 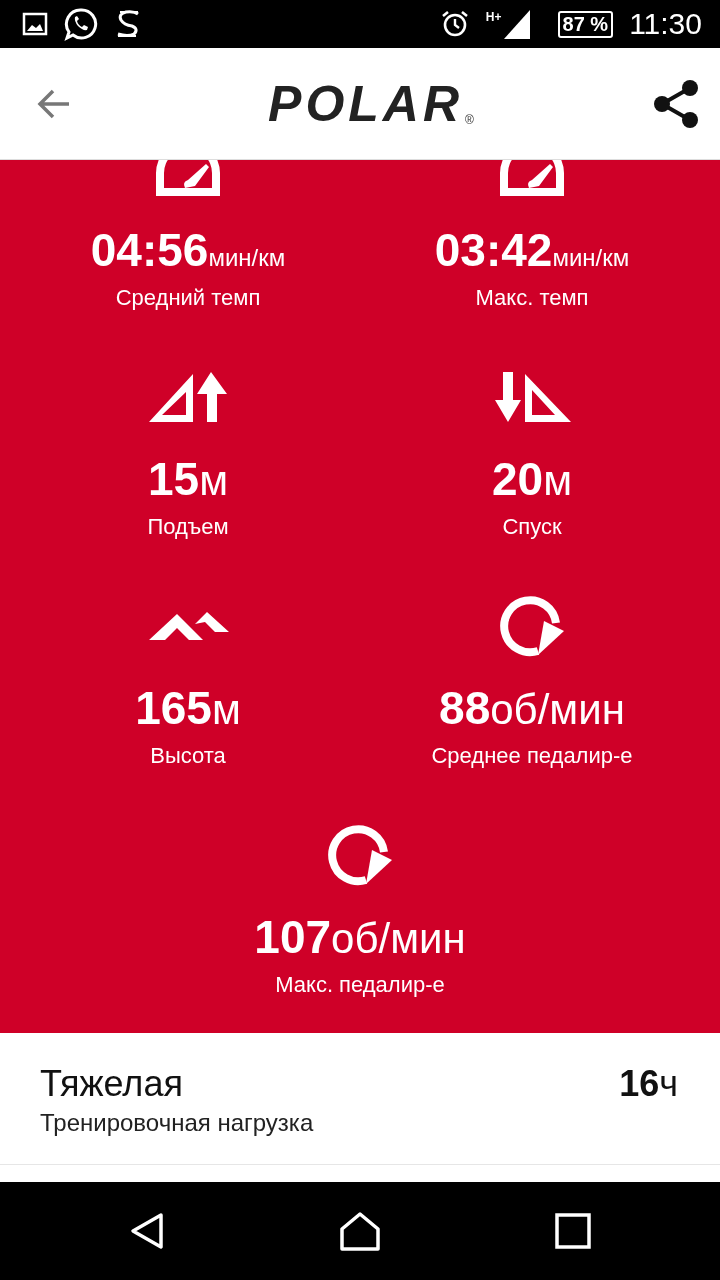 What do you see at coordinates (112, 1084) in the screenshot?
I see `load-level: Тяжелая` at bounding box center [112, 1084].